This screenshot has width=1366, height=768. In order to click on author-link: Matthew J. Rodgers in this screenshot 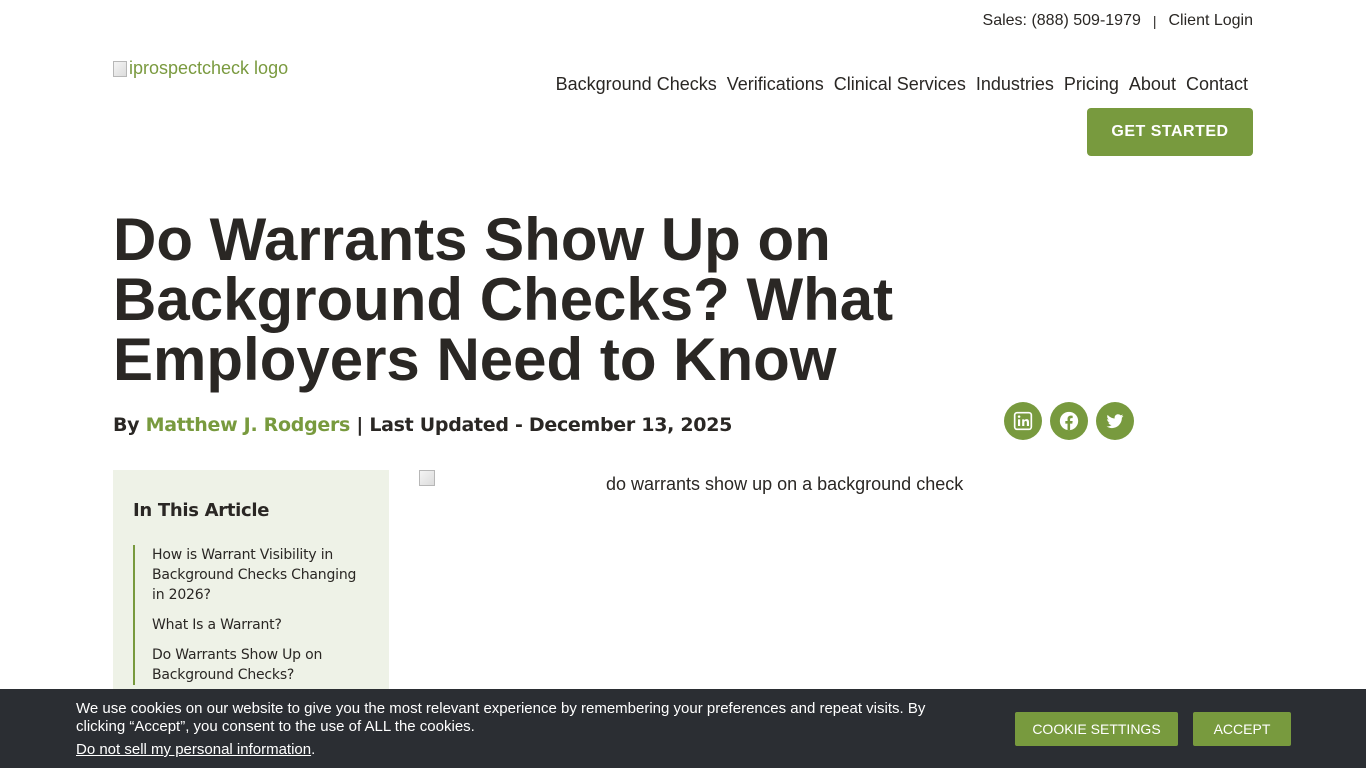, I will do `click(248, 425)`.